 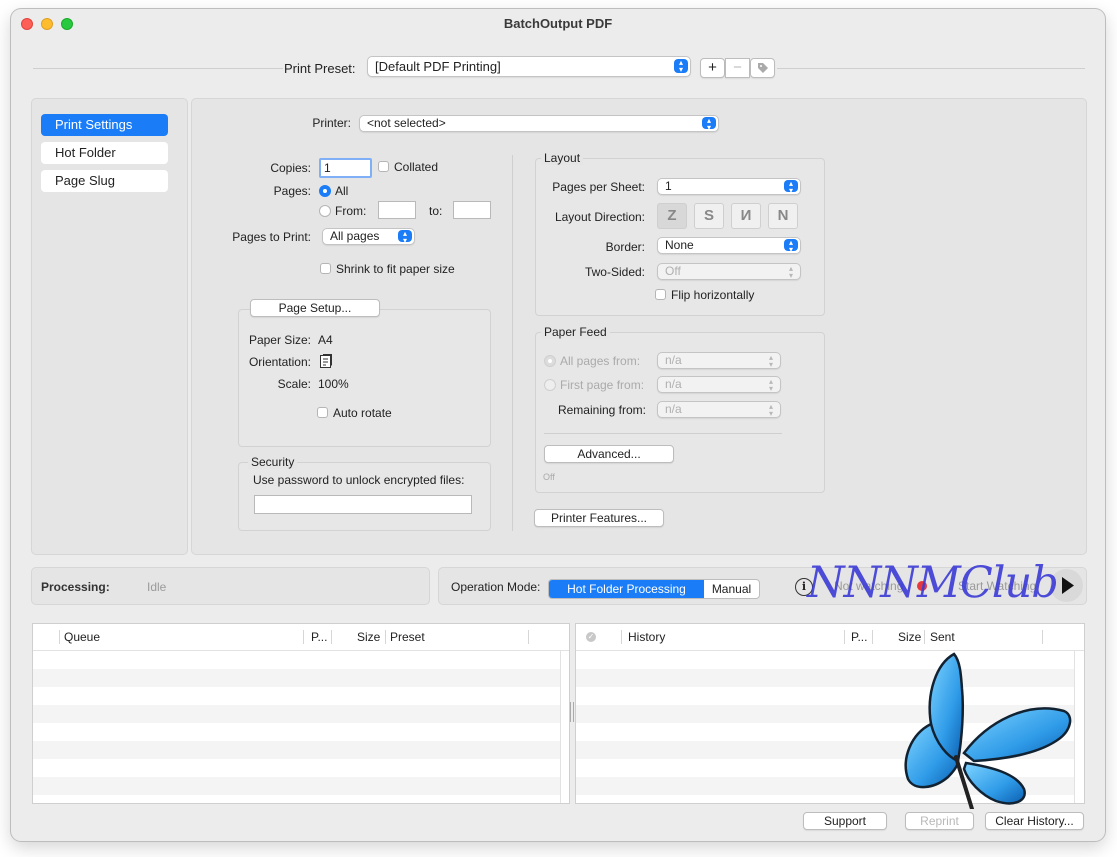 What do you see at coordinates (230, 586) in the screenshot?
I see `processing-panel: Processing: Idle` at bounding box center [230, 586].